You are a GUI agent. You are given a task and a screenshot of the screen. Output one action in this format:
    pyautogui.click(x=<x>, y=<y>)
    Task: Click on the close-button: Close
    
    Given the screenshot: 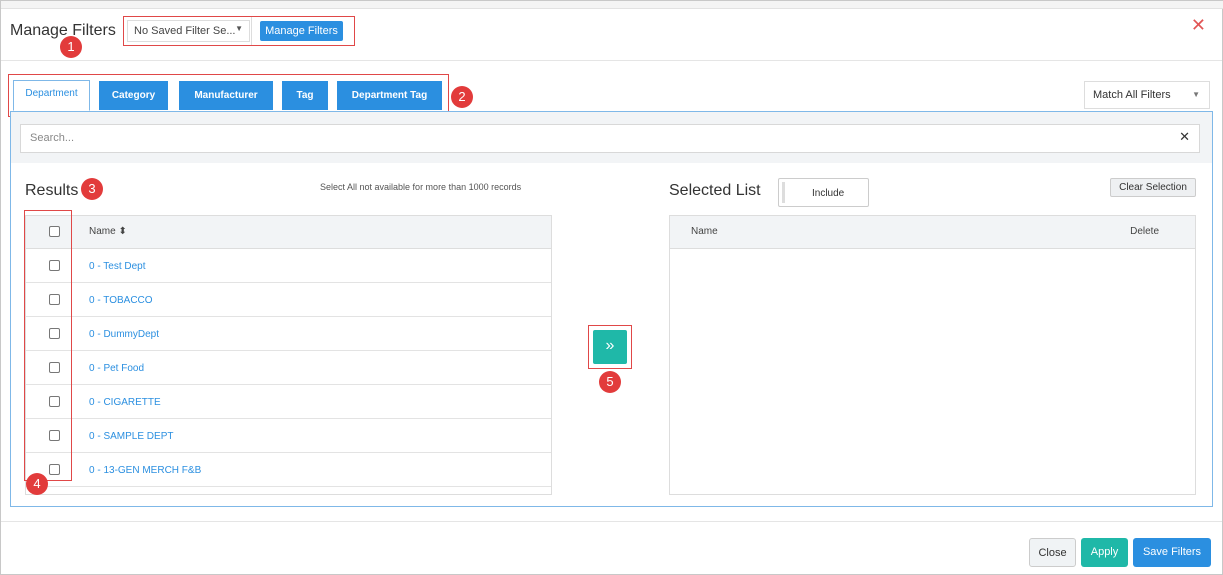 What is the action you would take?
    pyautogui.click(x=1052, y=552)
    